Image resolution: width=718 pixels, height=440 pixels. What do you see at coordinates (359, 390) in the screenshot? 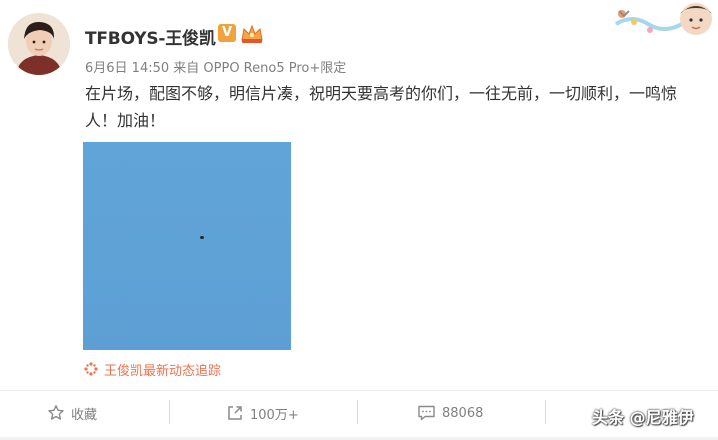
I see `divider` at bounding box center [359, 390].